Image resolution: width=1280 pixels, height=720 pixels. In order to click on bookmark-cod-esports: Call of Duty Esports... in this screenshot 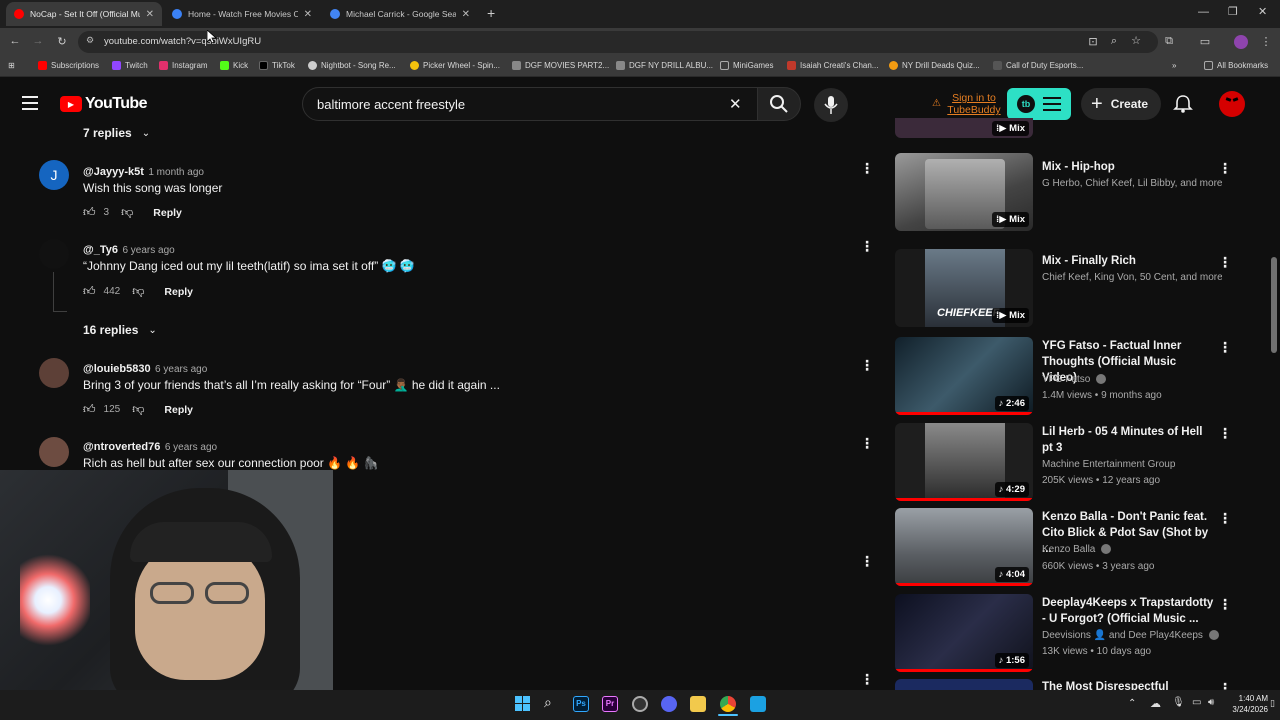, I will do `click(1038, 65)`.